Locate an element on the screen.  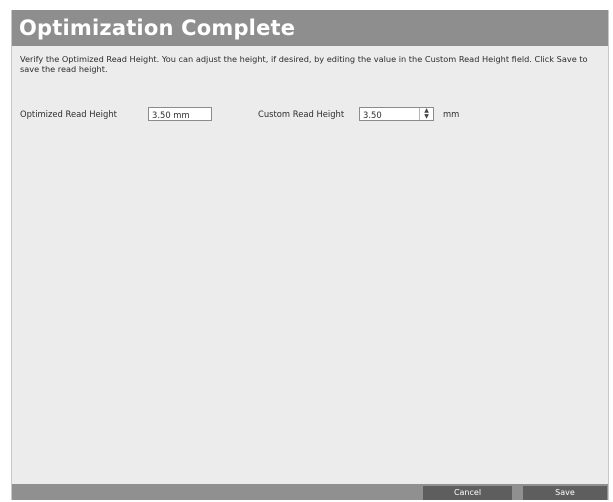
optimized-read-height-value: 3.50 mm is located at coordinates (180, 114).